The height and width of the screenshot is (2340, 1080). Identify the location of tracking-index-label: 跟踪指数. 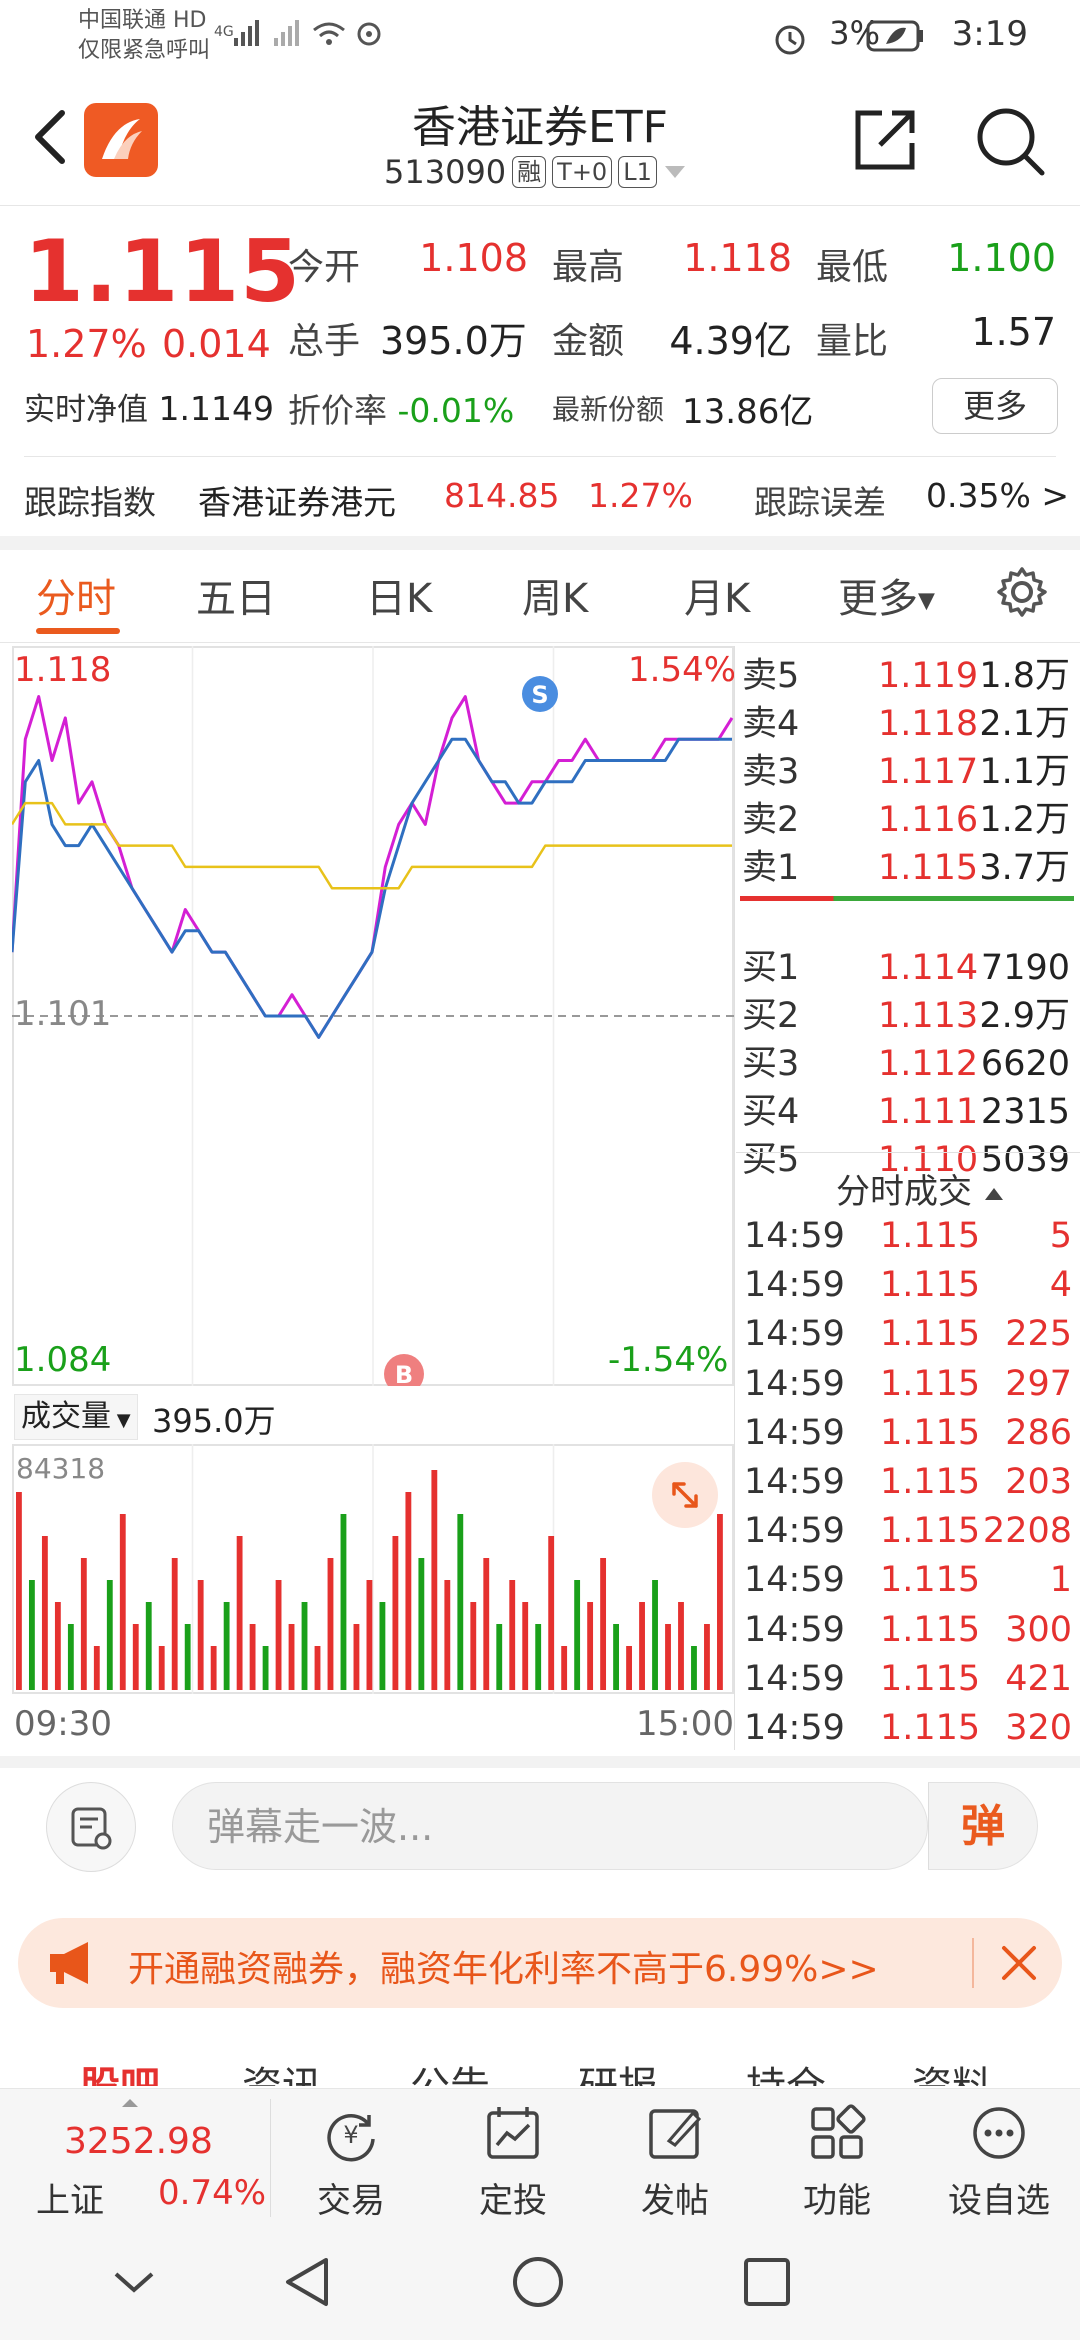
(90, 502).